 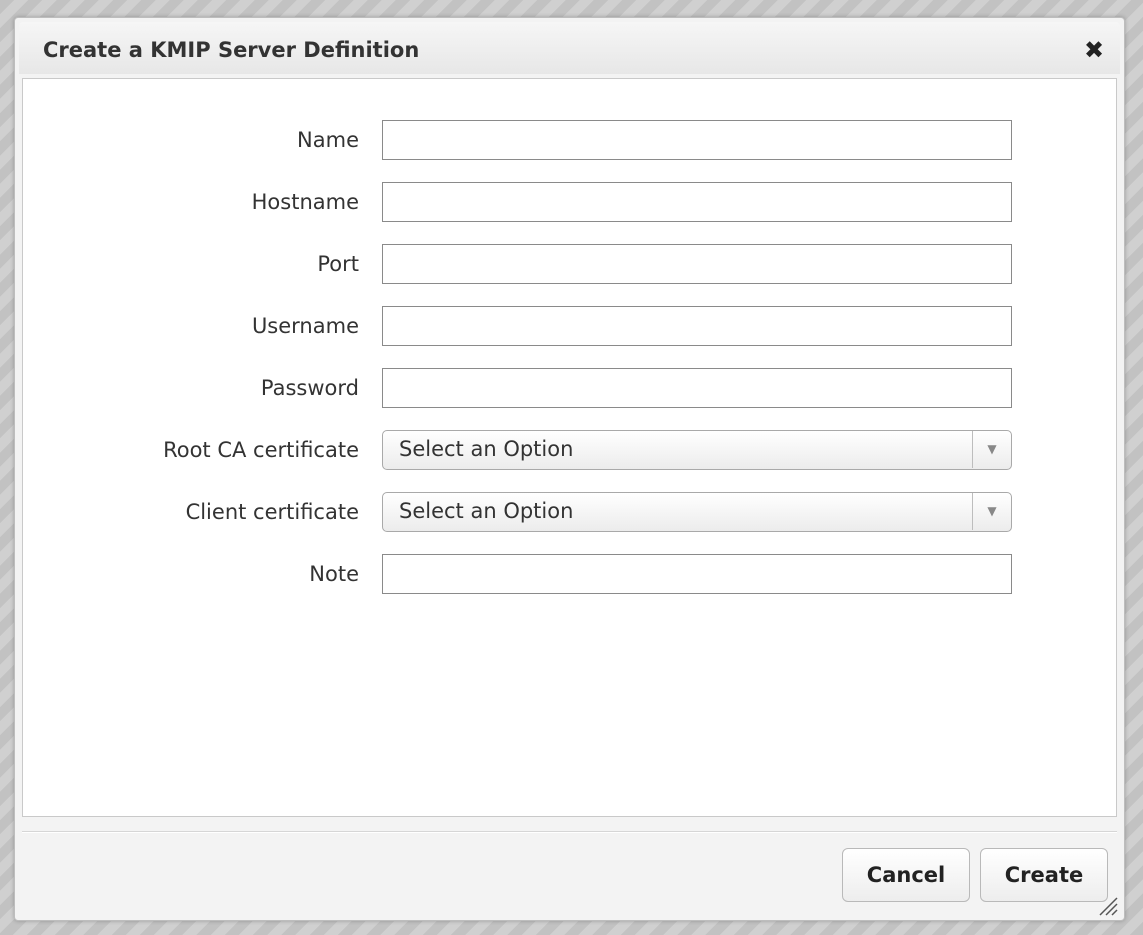 What do you see at coordinates (697, 450) in the screenshot?
I see `root-ca-certificate-select: Select an Option ▼` at bounding box center [697, 450].